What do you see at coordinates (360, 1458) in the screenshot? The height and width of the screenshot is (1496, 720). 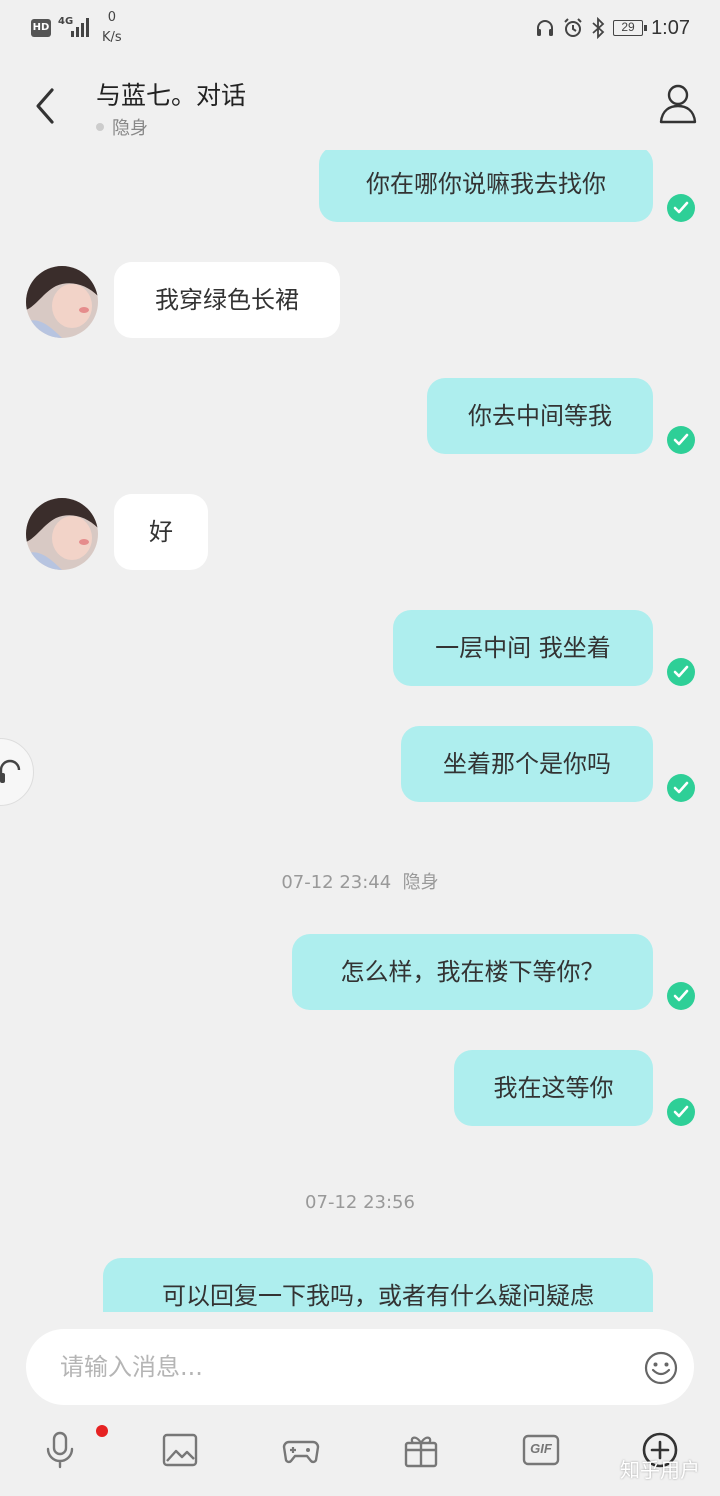 I see `input-toolbar: GIF` at bounding box center [360, 1458].